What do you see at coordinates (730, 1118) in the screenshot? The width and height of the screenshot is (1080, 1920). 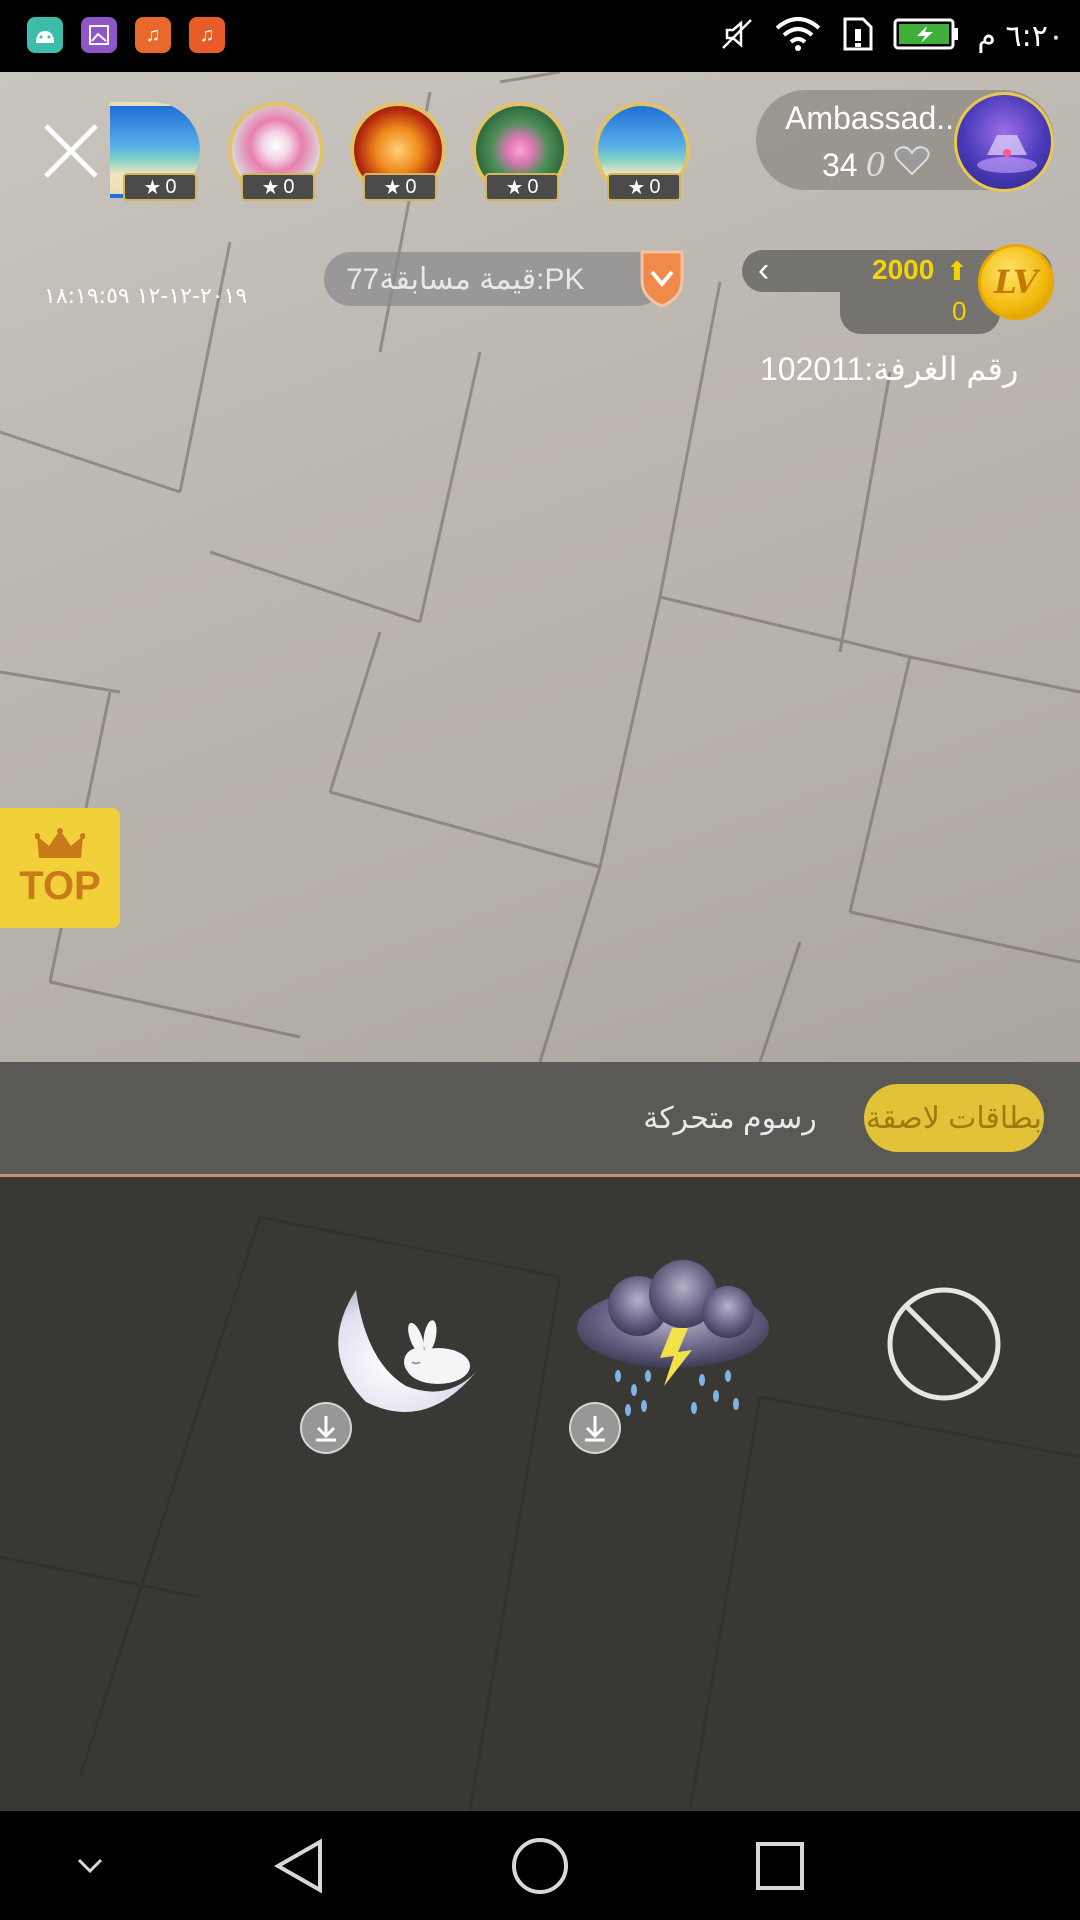 I see `tab-animations: رسوم متحركة` at bounding box center [730, 1118].